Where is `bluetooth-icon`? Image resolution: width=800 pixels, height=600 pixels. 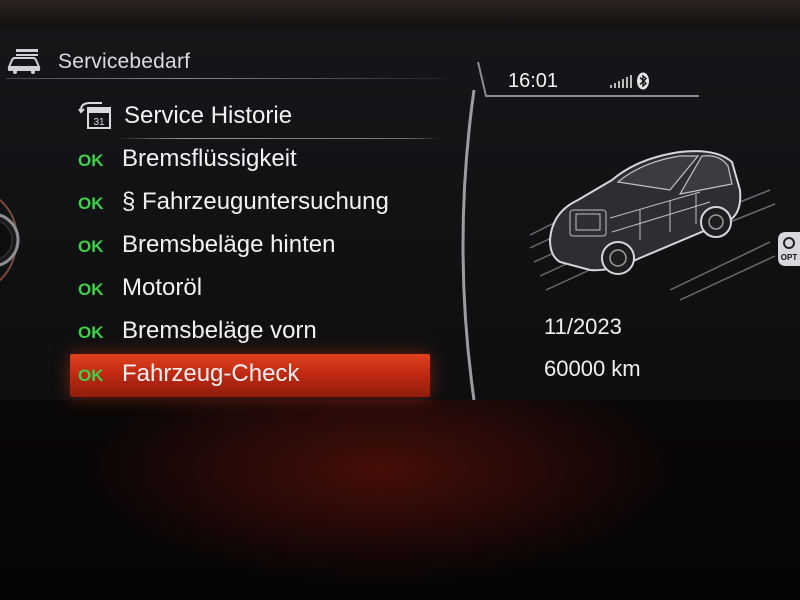
bluetooth-icon is located at coordinates (643, 81).